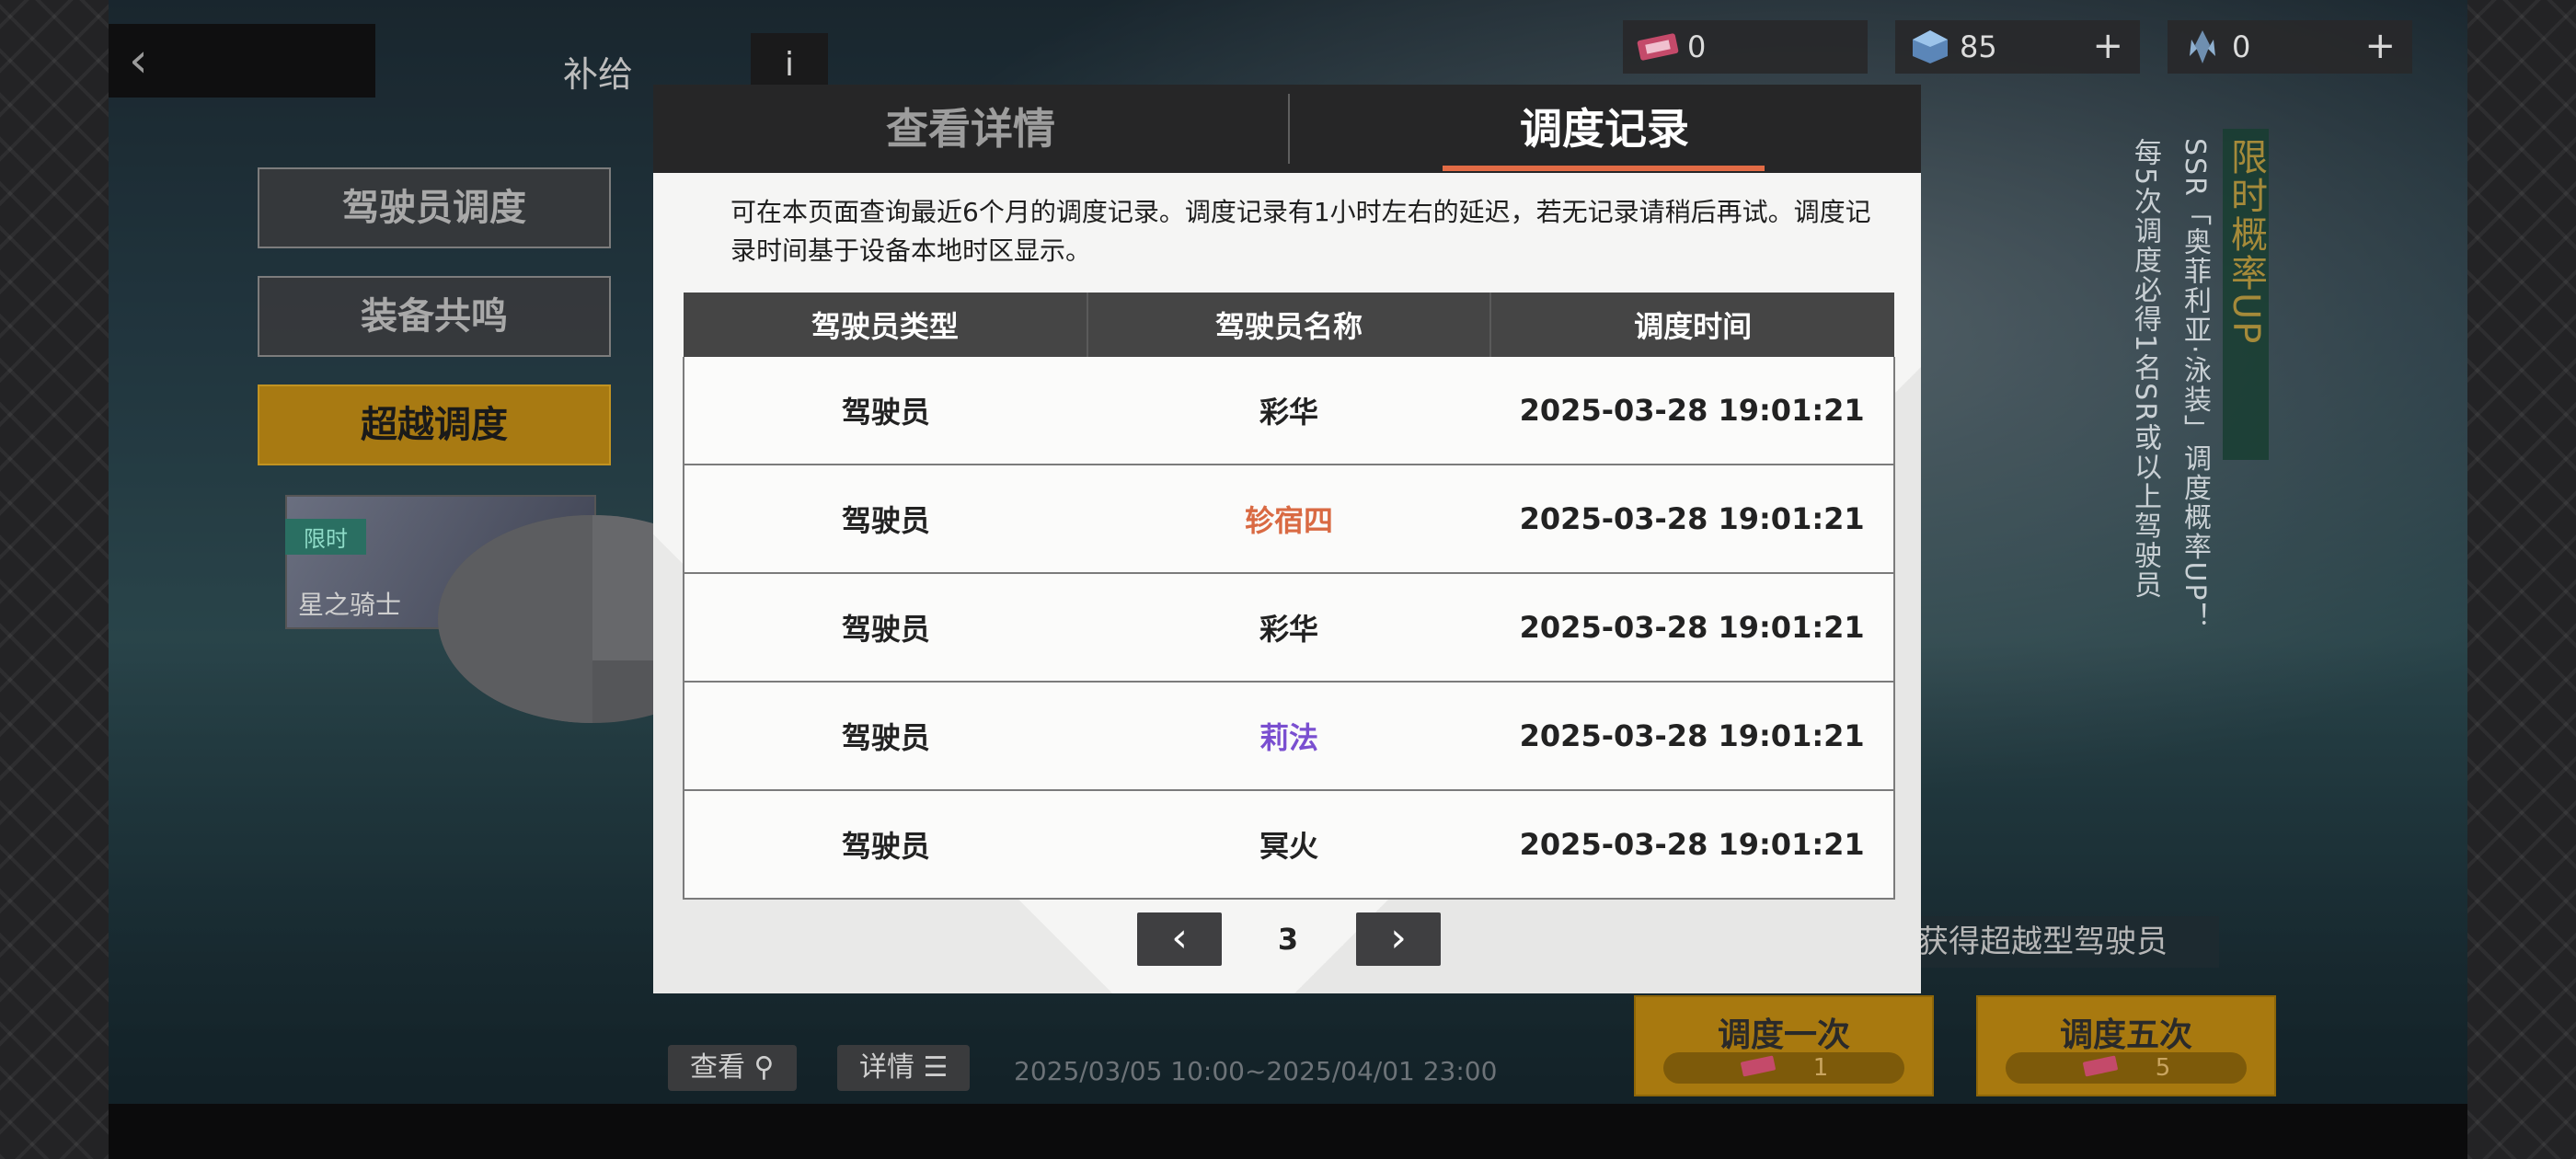 The height and width of the screenshot is (1159, 2576). I want to click on crystal-cube-icon, so click(1930, 47).